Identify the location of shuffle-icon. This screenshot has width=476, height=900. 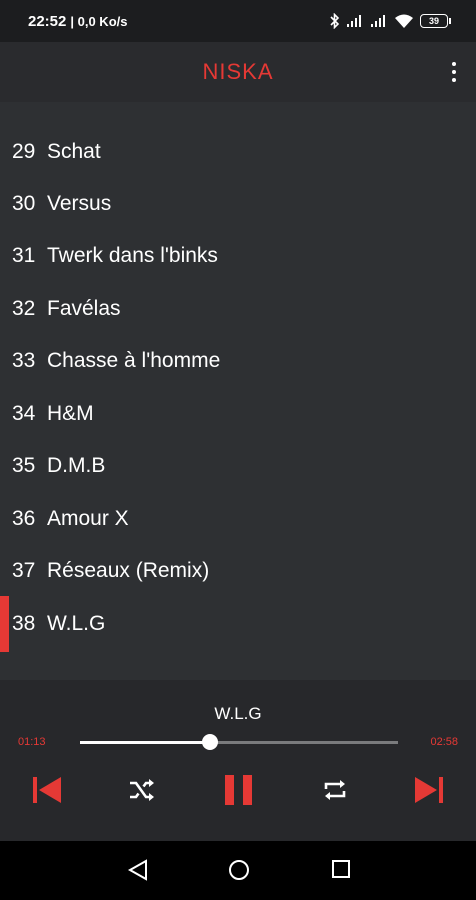
(142, 790).